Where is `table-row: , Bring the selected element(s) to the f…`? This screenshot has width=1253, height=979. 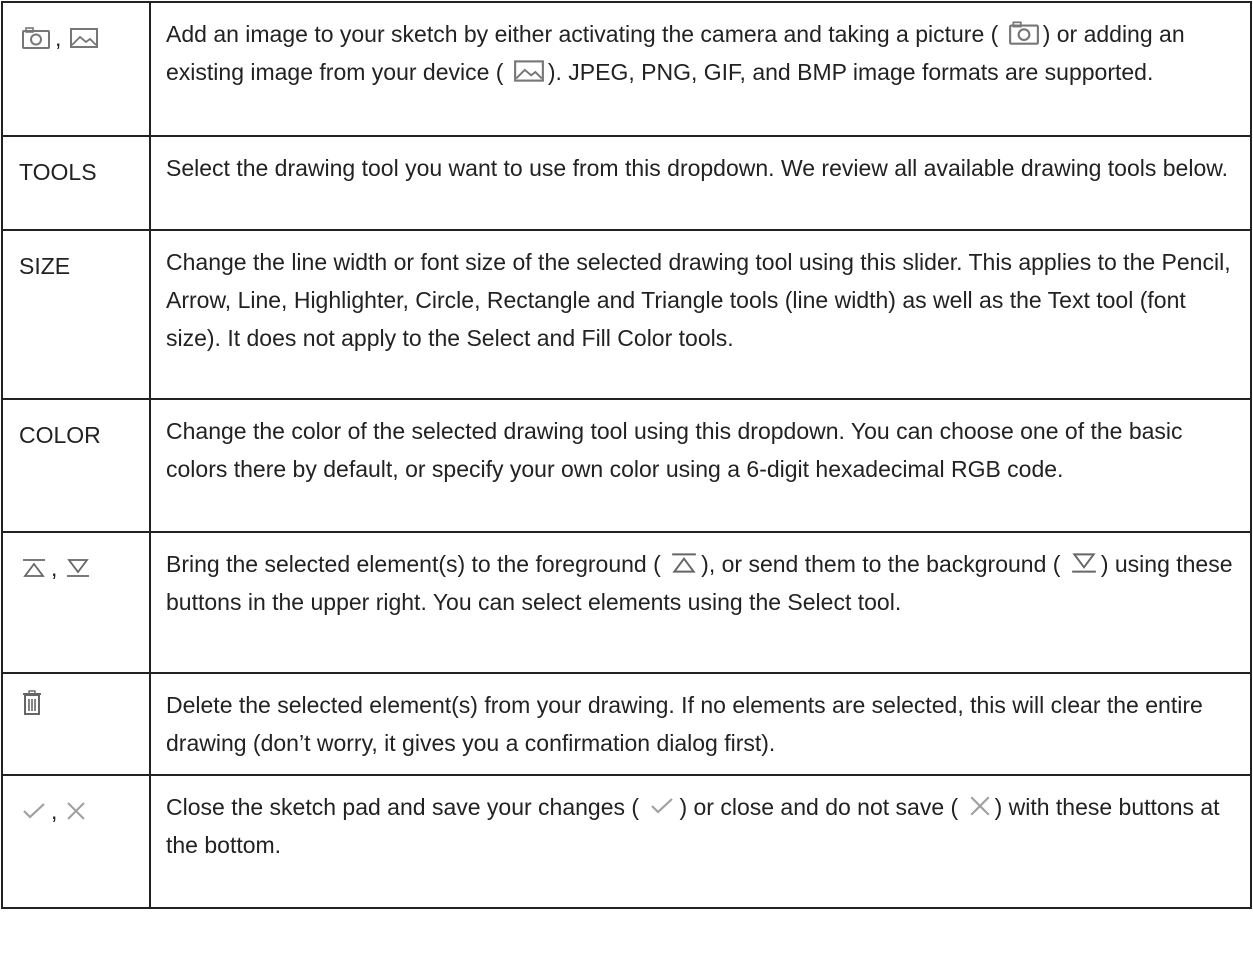 table-row: , Bring the selected element(s) to the f… is located at coordinates (626, 602).